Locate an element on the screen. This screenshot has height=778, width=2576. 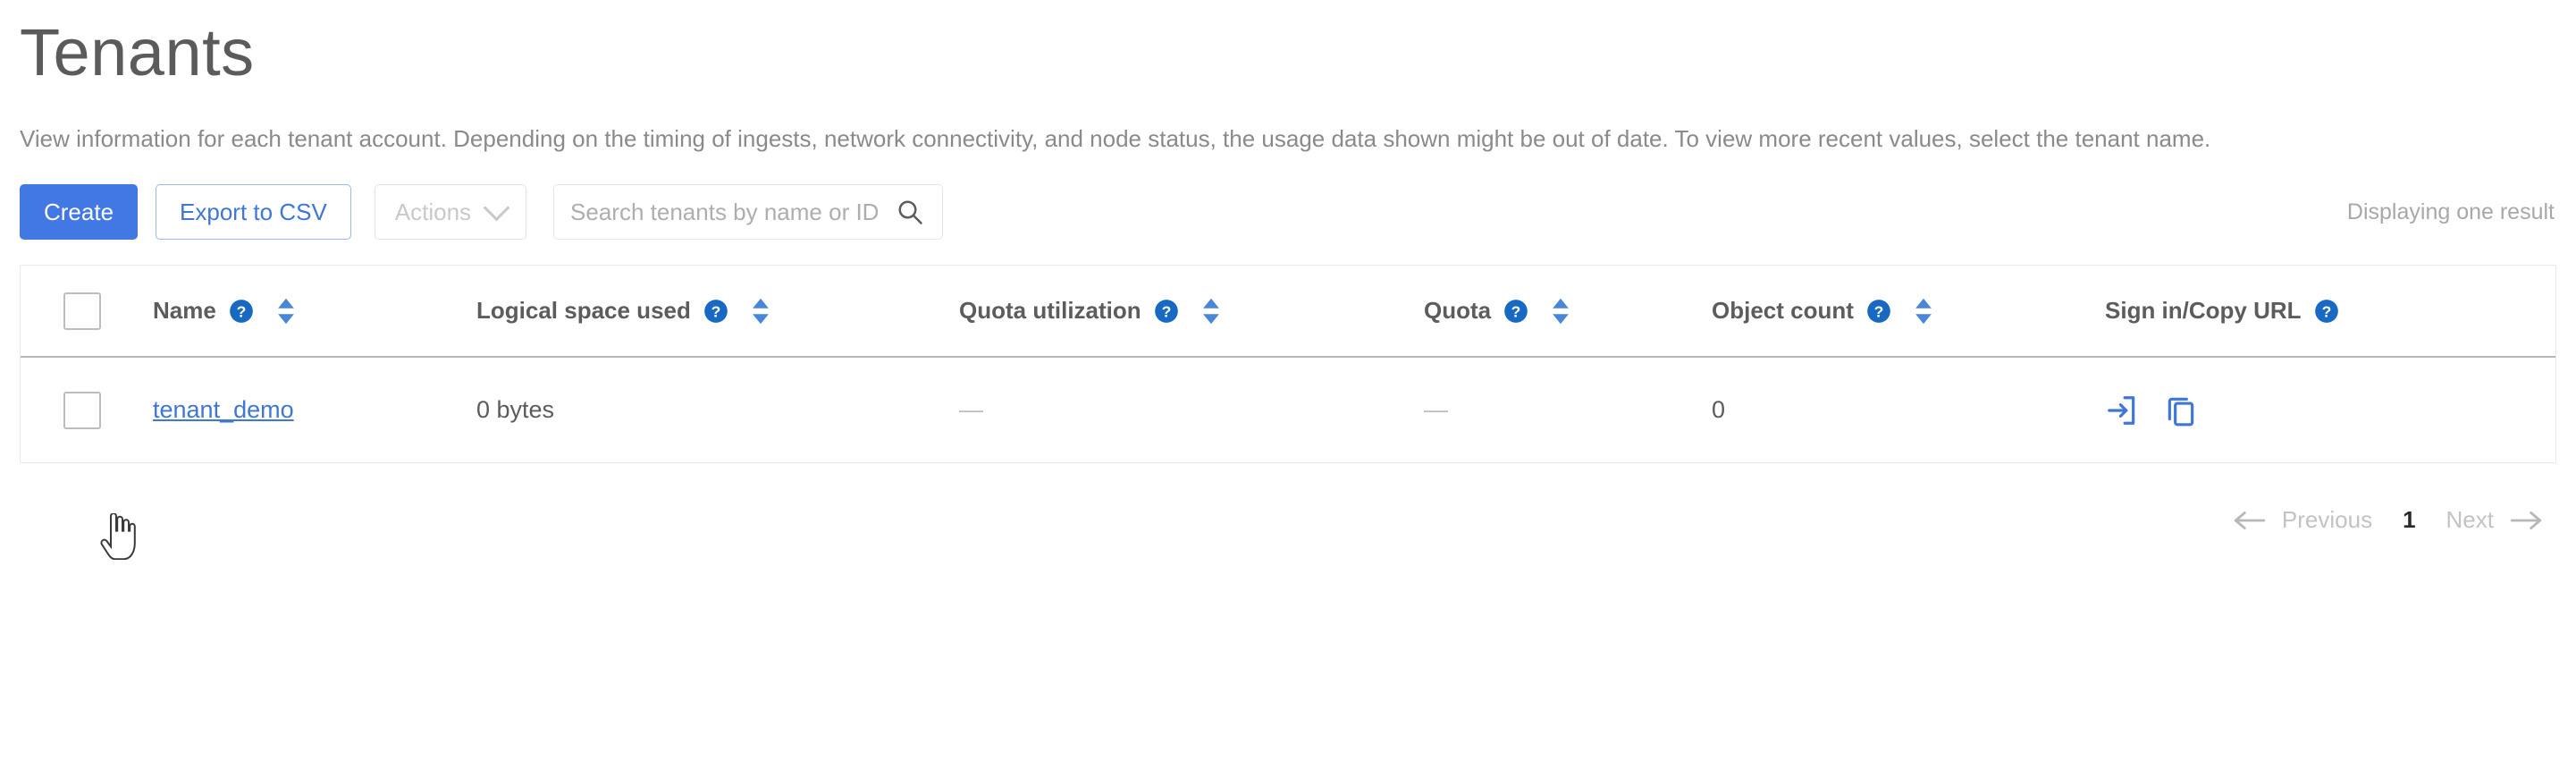
pagination: Previous 1 Next is located at coordinates (1288, 520).